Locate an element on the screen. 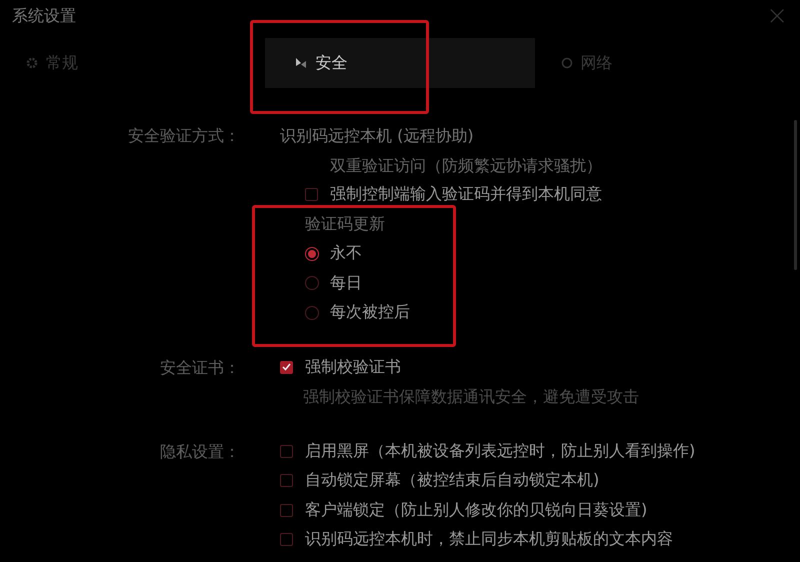  group-title: 验证码更新 is located at coordinates (345, 223).